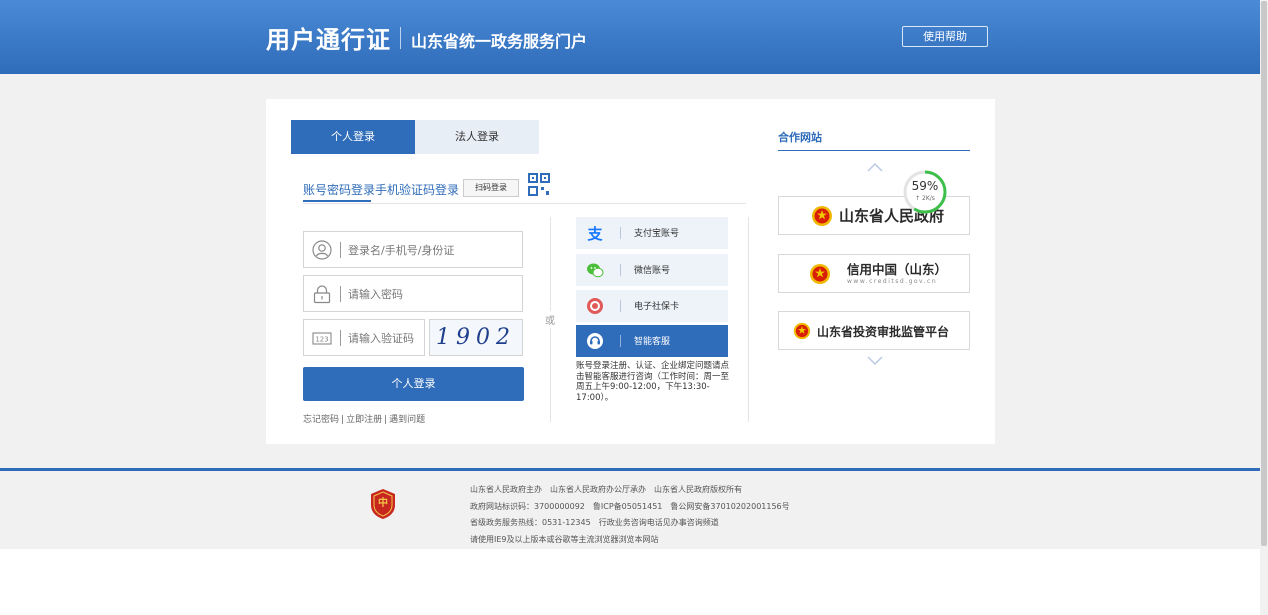 Image resolution: width=1268 pixels, height=615 pixels. What do you see at coordinates (874, 150) in the screenshot?
I see `partners-title-underline` at bounding box center [874, 150].